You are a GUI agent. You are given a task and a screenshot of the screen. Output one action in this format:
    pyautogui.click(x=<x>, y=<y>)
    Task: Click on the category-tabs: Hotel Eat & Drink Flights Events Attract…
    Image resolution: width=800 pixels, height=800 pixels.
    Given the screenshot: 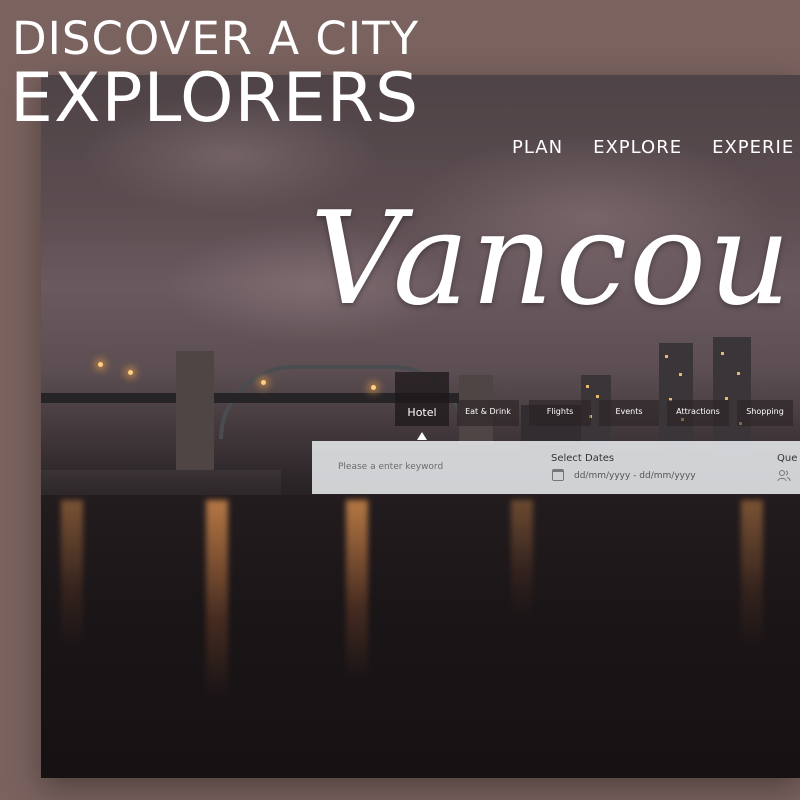 What is the action you would take?
    pyautogui.click(x=597, y=399)
    